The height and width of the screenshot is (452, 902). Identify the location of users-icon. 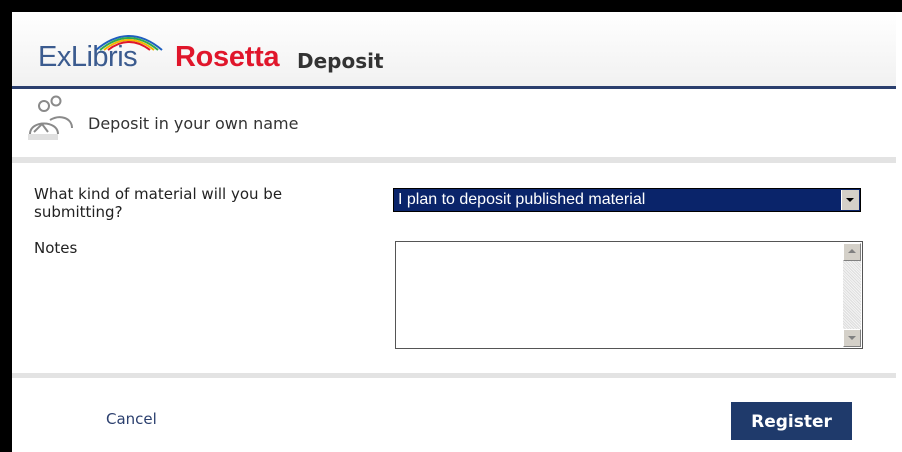
(50, 117).